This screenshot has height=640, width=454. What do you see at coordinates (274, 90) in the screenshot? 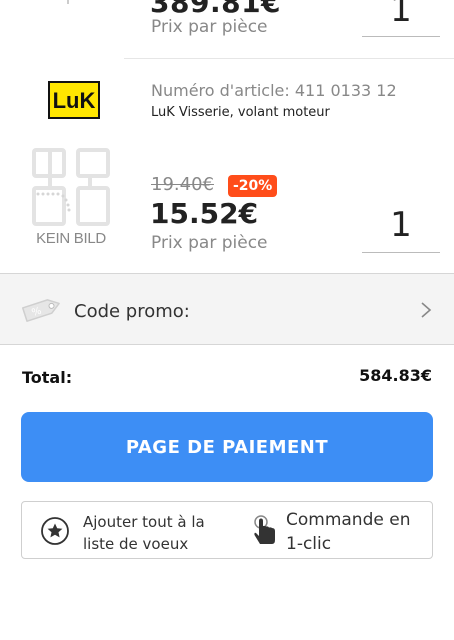
I see `article-number: Numéro d'article: 411 0133 12` at bounding box center [274, 90].